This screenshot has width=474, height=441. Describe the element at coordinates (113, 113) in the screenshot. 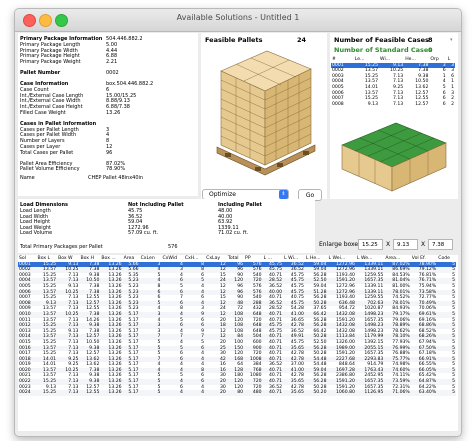

I see `info-value: 13.26` at that location.